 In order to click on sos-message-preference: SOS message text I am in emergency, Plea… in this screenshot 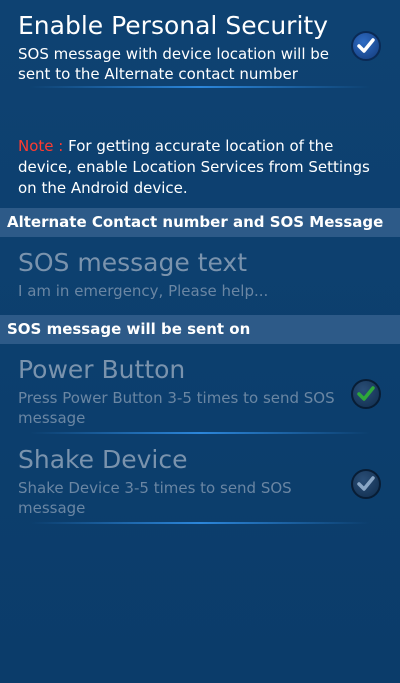, I will do `click(200, 276)`.